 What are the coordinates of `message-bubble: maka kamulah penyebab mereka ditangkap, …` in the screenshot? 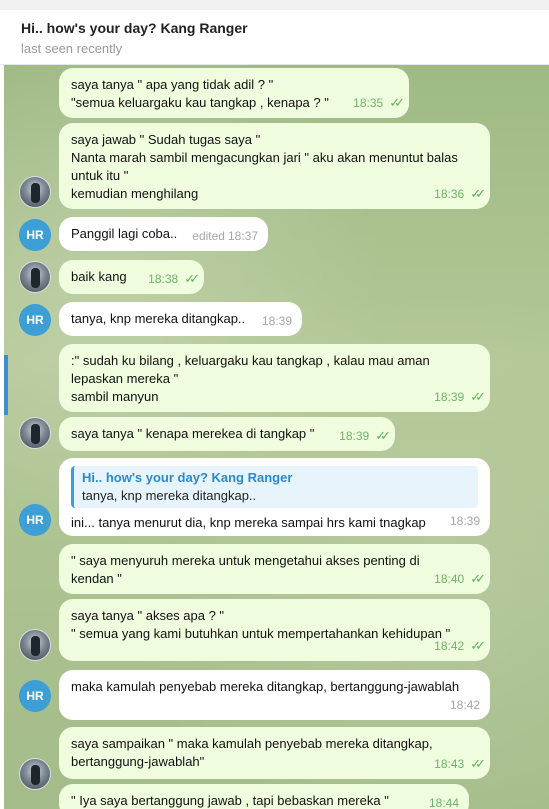 It's located at (274, 695).